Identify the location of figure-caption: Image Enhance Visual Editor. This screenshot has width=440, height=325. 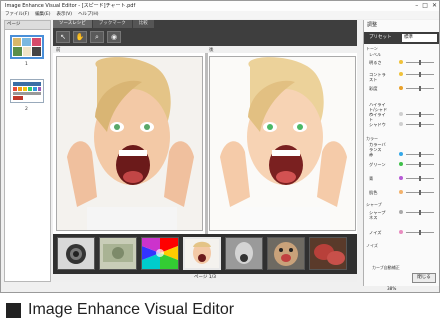
(120, 310).